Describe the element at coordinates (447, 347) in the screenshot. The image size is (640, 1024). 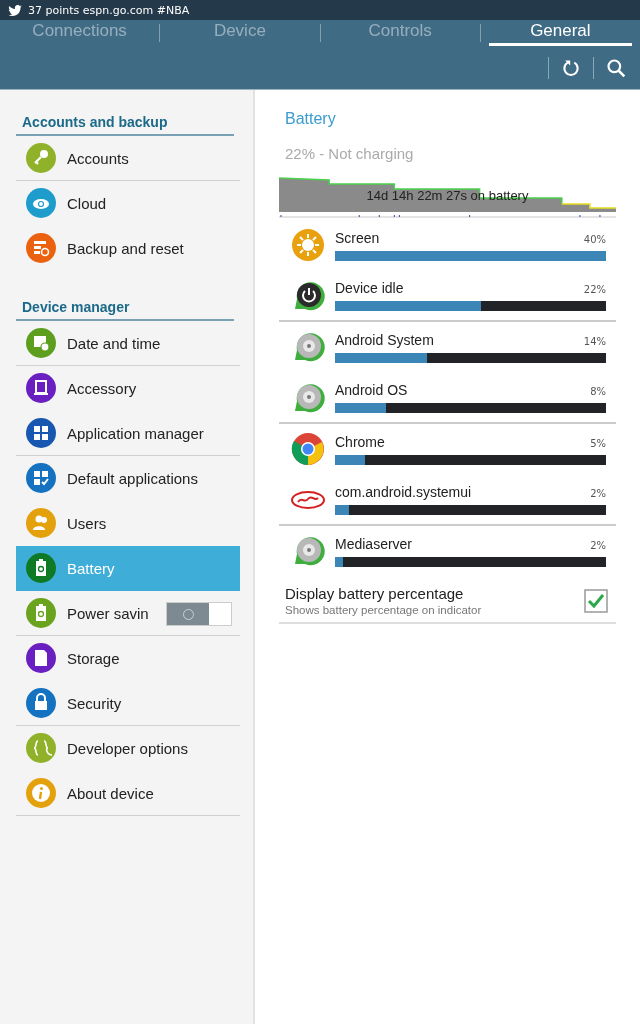
I see `usage-row: Android System 14%` at that location.